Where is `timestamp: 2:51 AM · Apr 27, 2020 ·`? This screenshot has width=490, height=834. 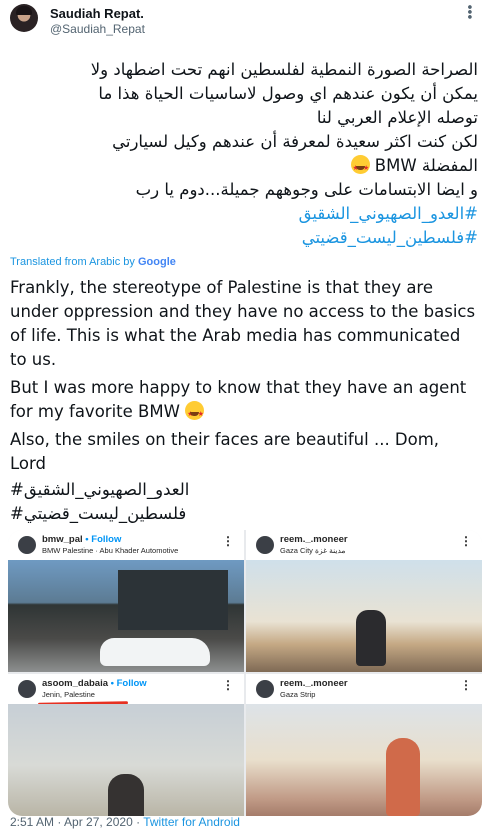
timestamp: 2:51 AM · Apr 27, 2020 · is located at coordinates (75, 822).